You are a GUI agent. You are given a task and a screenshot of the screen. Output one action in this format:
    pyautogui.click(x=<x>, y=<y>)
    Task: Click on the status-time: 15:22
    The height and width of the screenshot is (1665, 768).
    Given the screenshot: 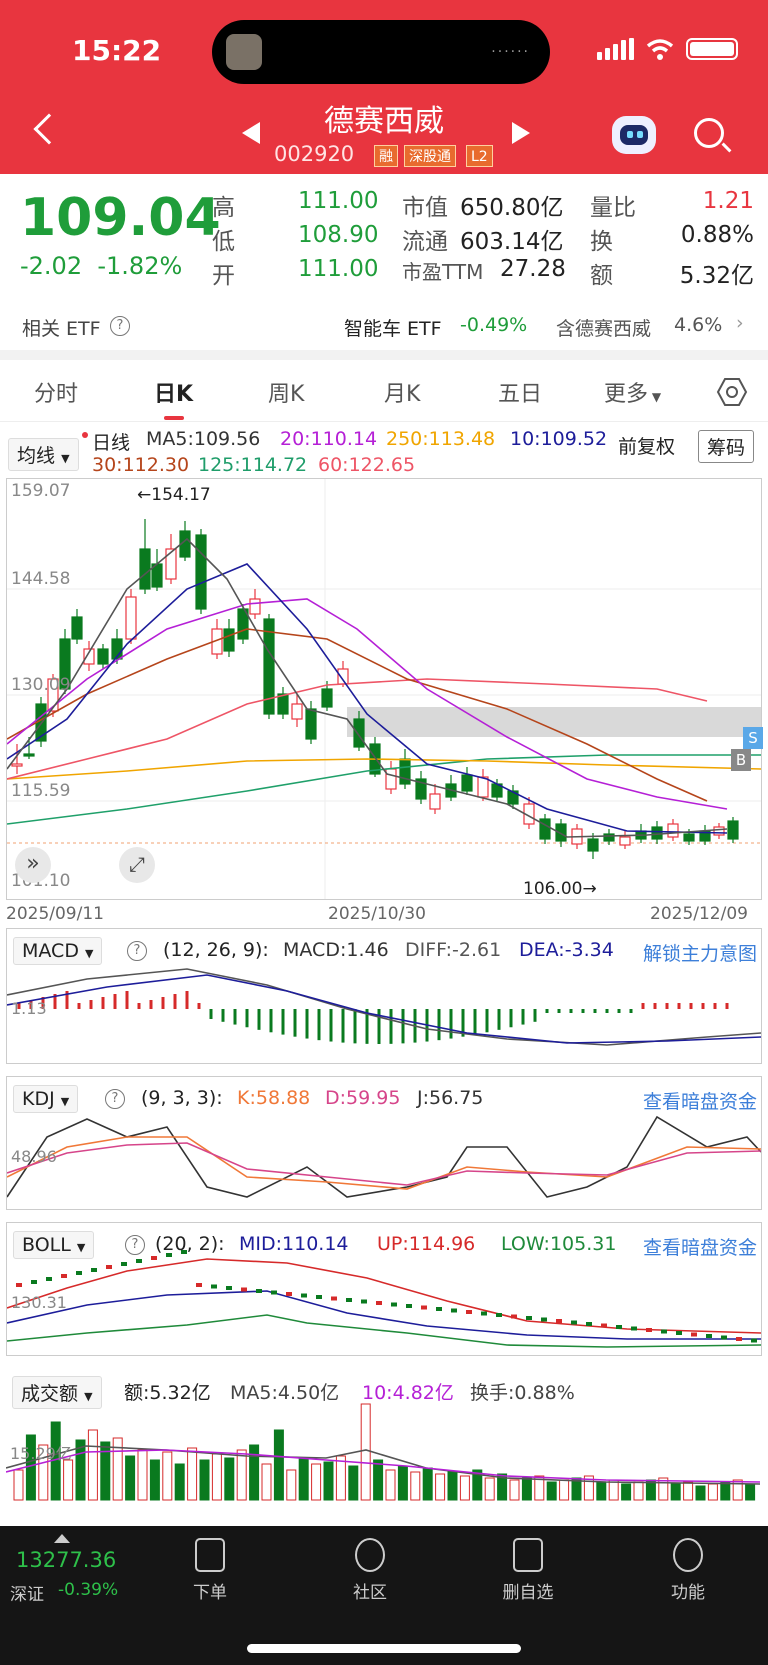 What is the action you would take?
    pyautogui.click(x=117, y=50)
    